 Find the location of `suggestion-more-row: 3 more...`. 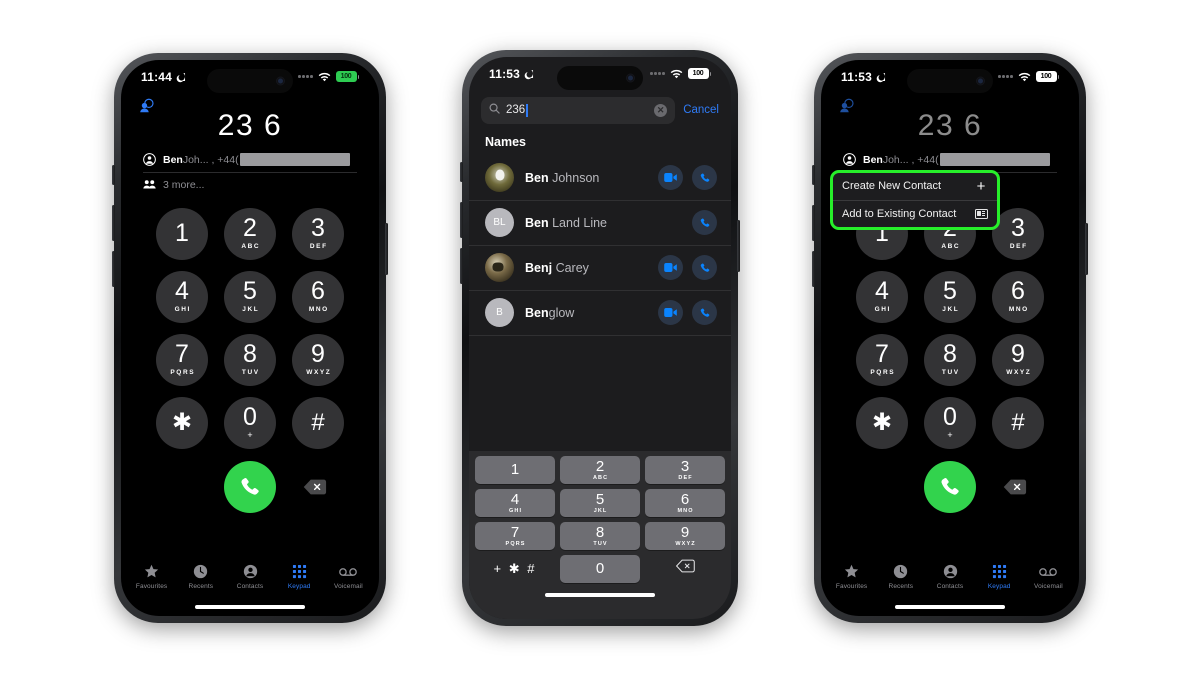

suggestion-more-row: 3 more... is located at coordinates (250, 185).